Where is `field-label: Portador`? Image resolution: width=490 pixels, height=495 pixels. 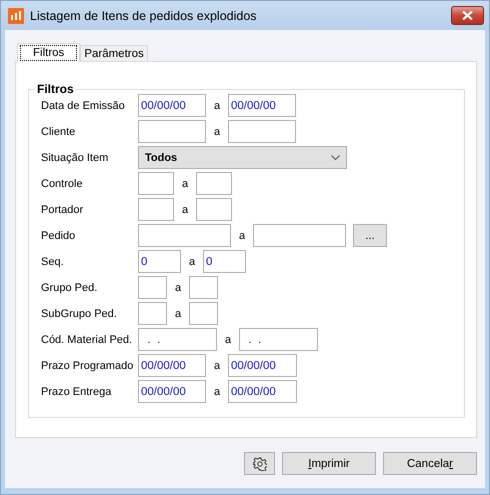 field-label: Portador is located at coordinates (62, 210).